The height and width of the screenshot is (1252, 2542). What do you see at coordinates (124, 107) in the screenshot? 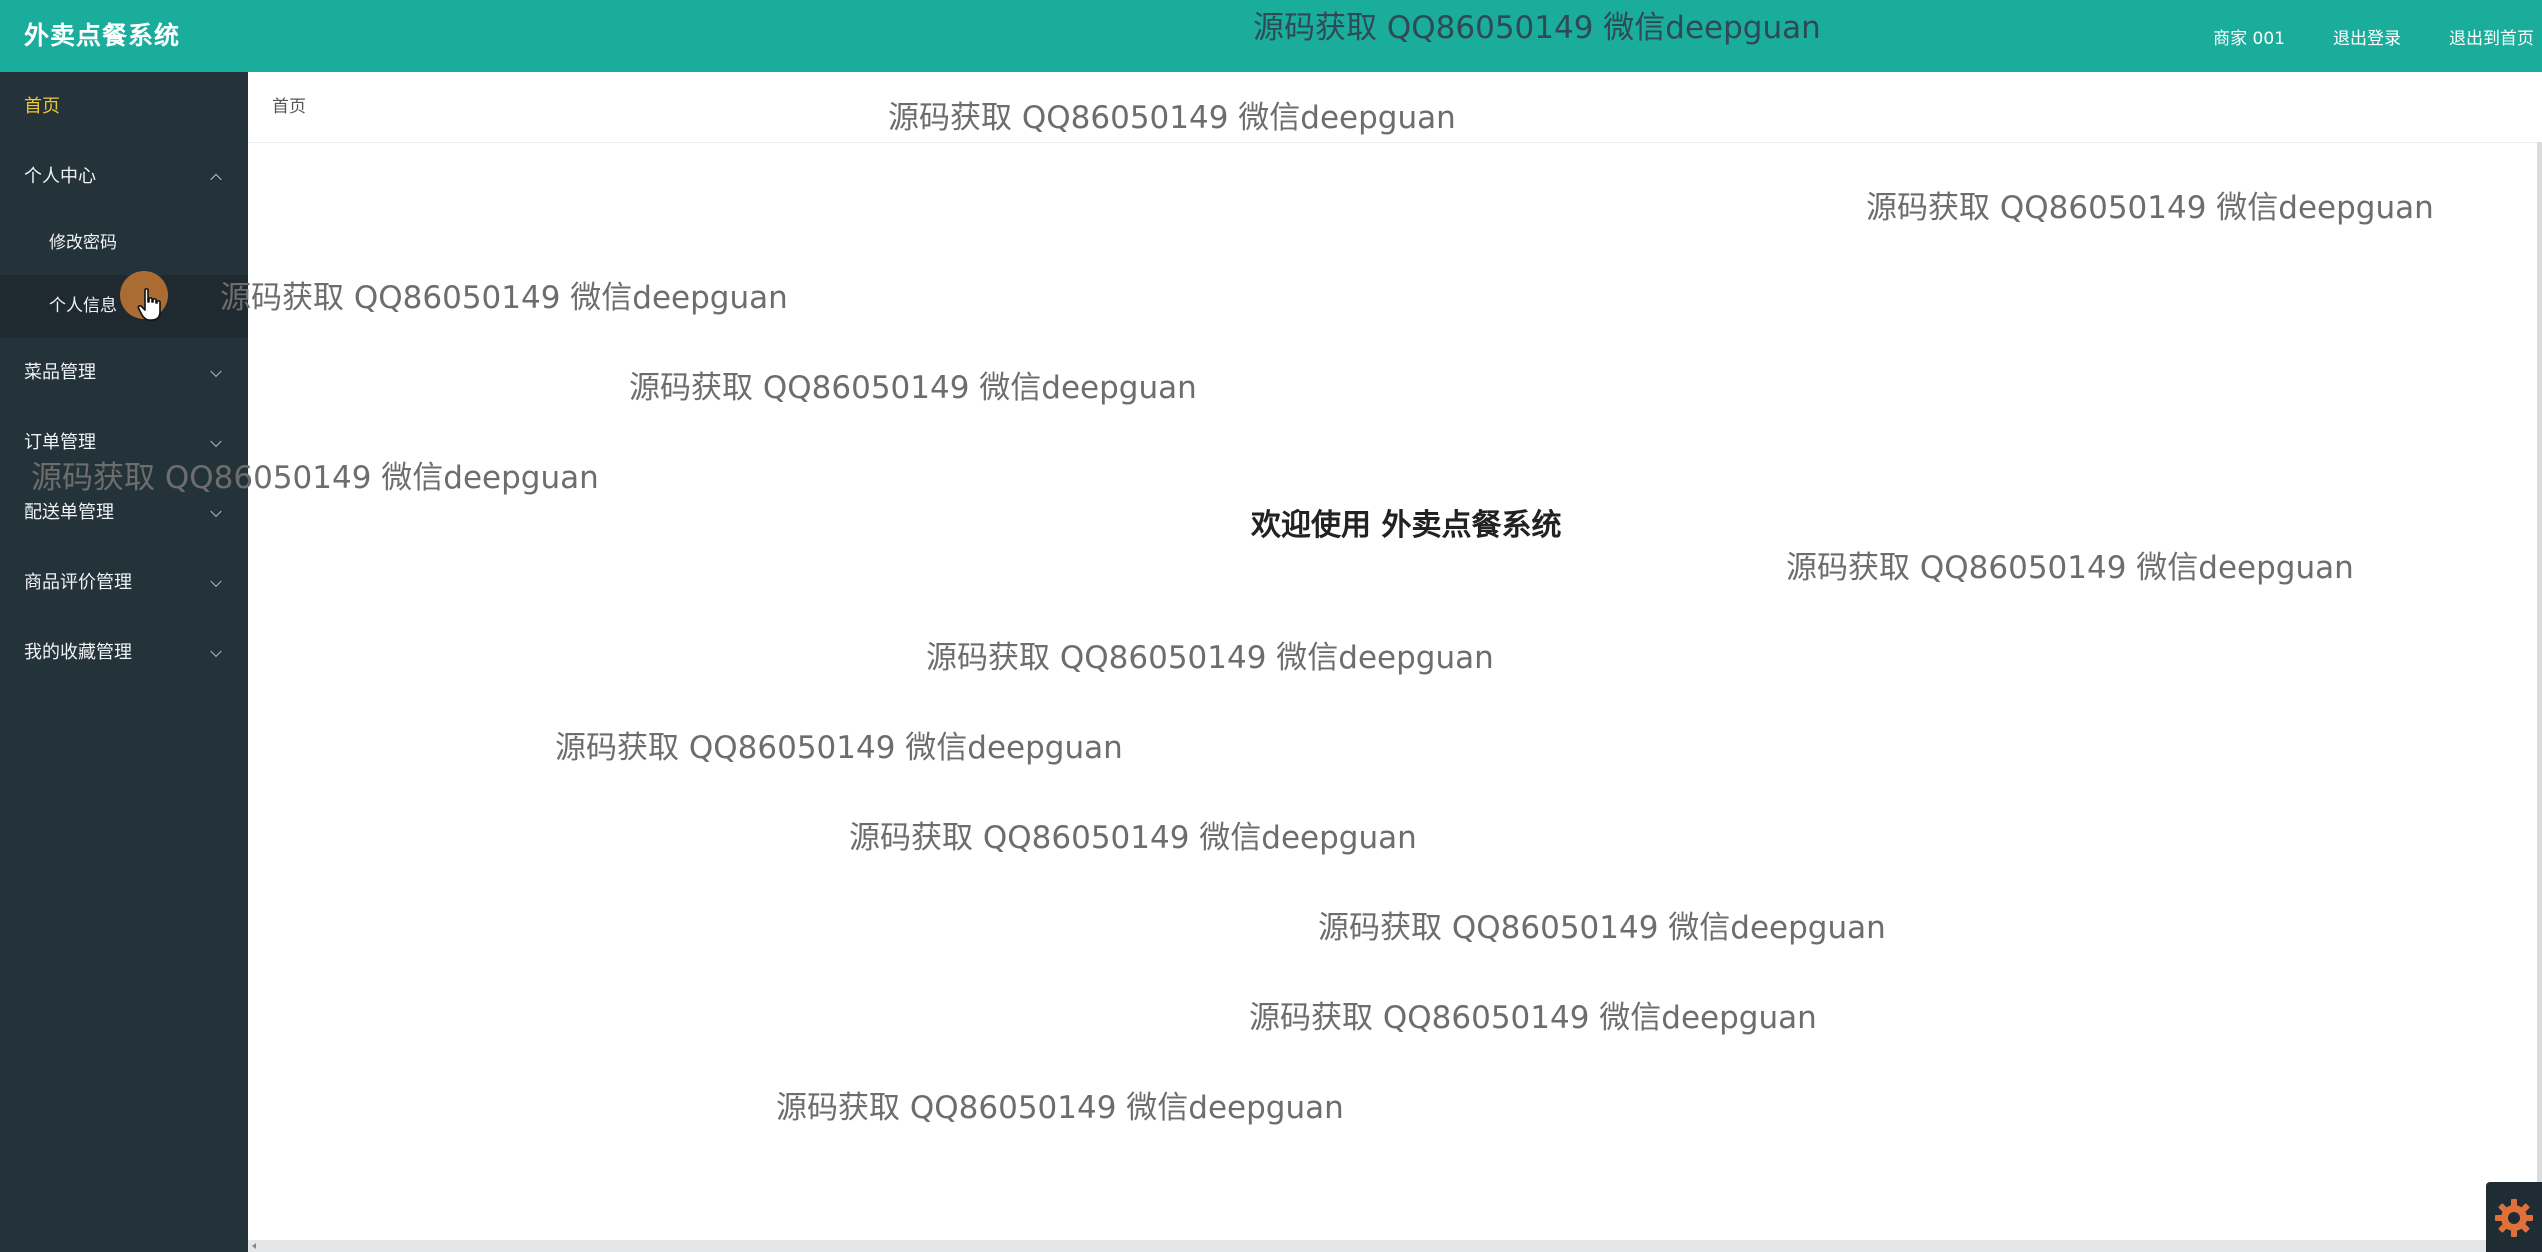
I see `sidebar-item-home: 首页` at bounding box center [124, 107].